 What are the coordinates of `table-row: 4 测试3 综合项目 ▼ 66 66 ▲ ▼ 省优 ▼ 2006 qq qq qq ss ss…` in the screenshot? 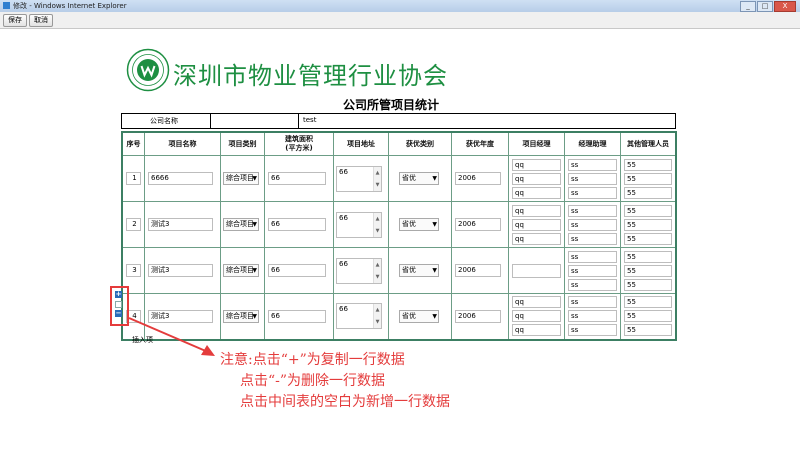 It's located at (399, 316).